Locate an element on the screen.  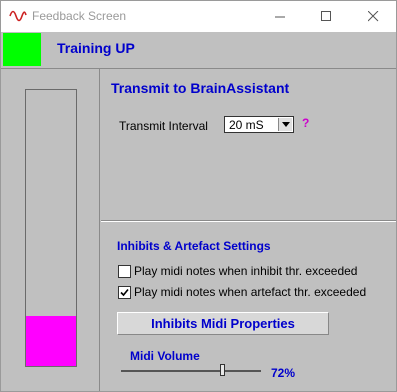
transmit-interval-select: 20 mS is located at coordinates (259, 124).